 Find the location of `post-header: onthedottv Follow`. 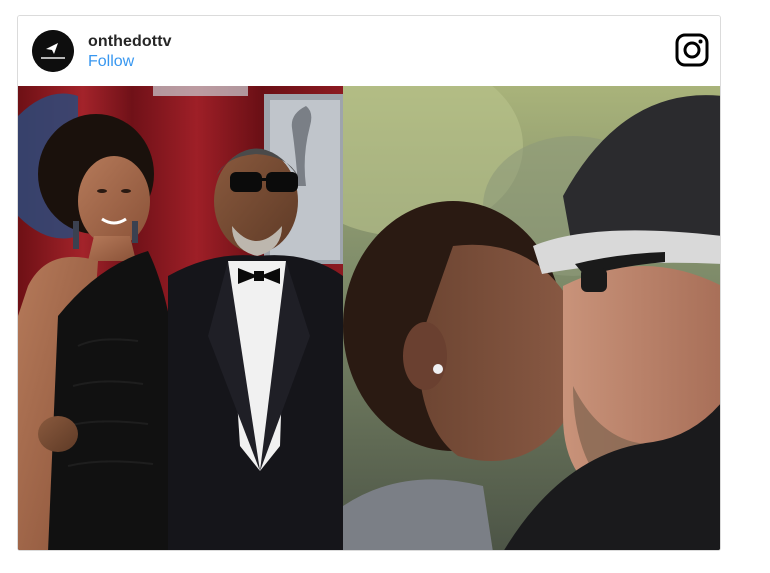

post-header: onthedottv Follow is located at coordinates (369, 51).